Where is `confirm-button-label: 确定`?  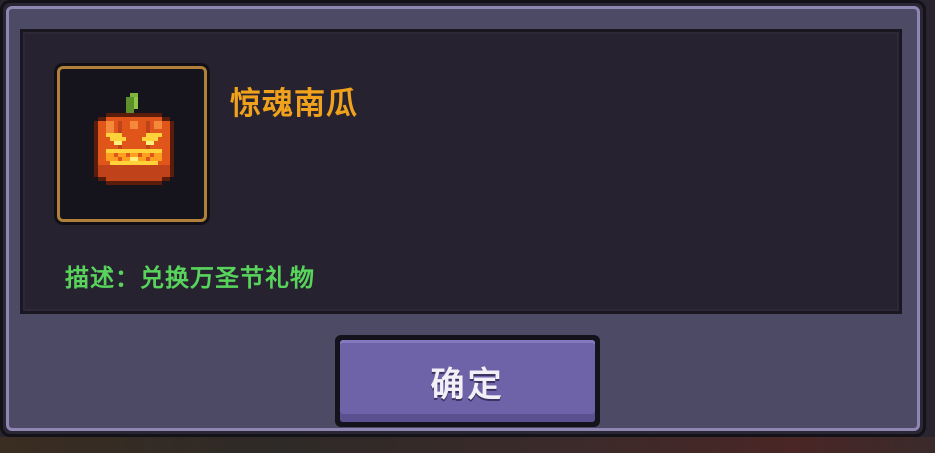
confirm-button-label: 确定 is located at coordinates (467, 385).